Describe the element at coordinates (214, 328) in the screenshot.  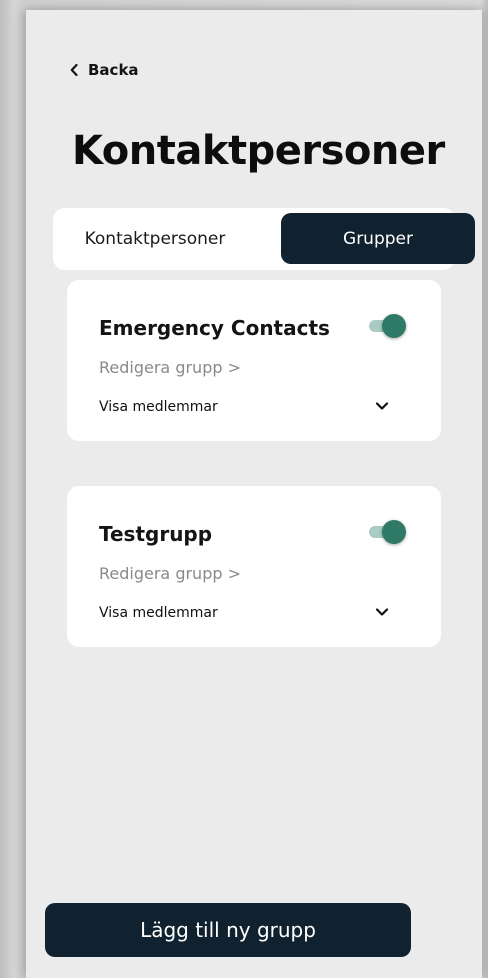
I see `group-name: Emergency Contacts` at that location.